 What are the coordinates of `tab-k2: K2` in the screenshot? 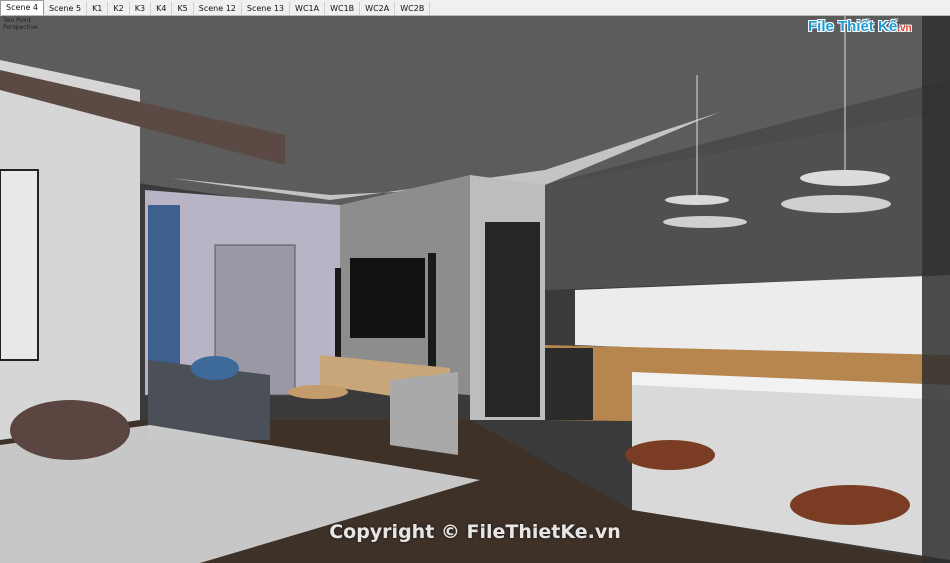 It's located at (119, 8).